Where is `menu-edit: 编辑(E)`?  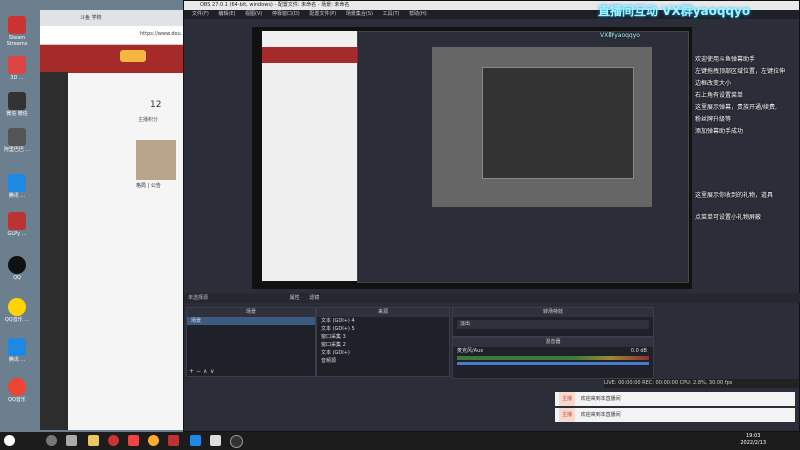 menu-edit: 编辑(E) is located at coordinates (226, 14).